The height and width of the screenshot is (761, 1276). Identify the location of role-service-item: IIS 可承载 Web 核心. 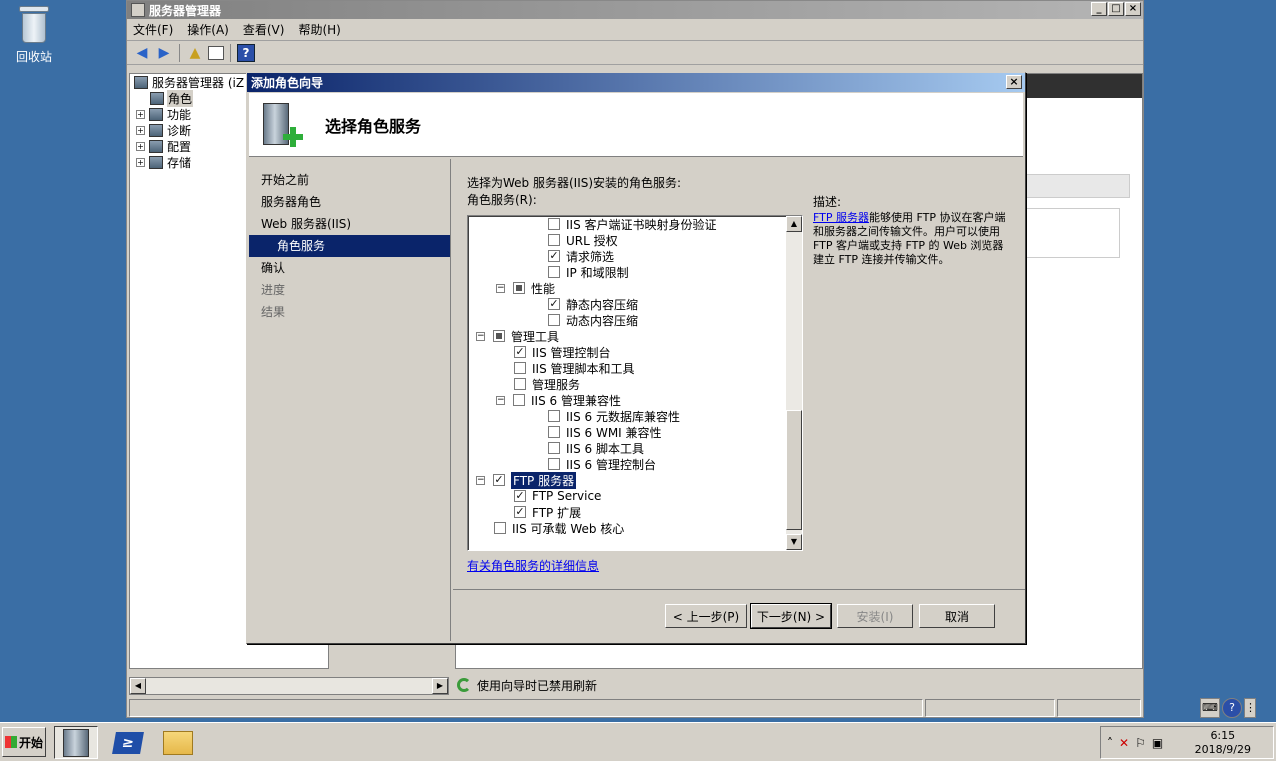
(559, 528).